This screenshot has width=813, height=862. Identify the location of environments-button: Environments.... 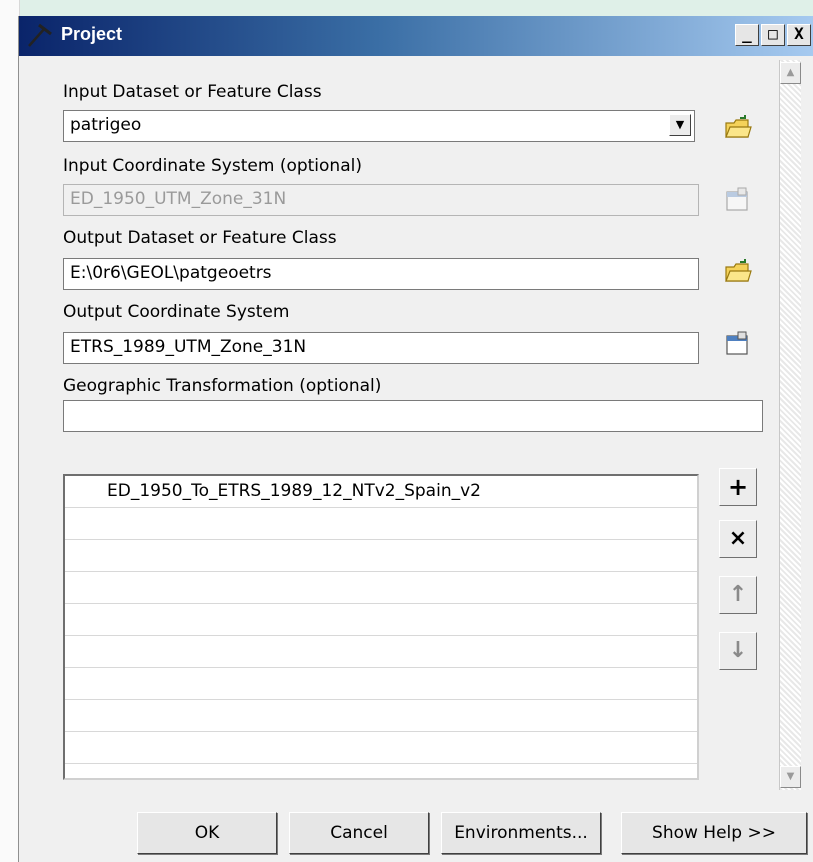
(521, 833).